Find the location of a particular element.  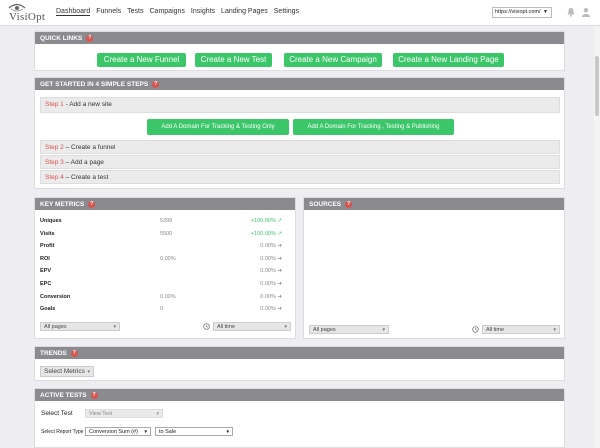

nav-insights: Insights is located at coordinates (203, 12).